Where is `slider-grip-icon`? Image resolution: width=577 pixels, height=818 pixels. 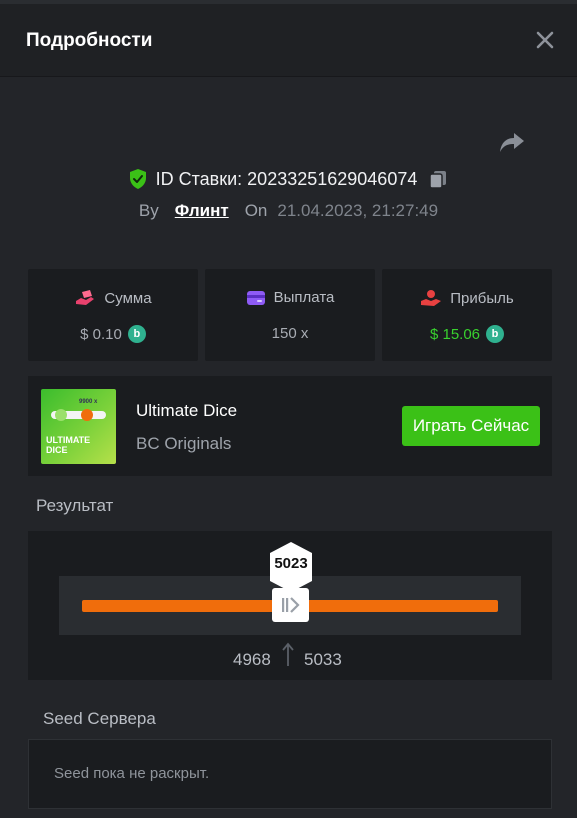 slider-grip-icon is located at coordinates (291, 605).